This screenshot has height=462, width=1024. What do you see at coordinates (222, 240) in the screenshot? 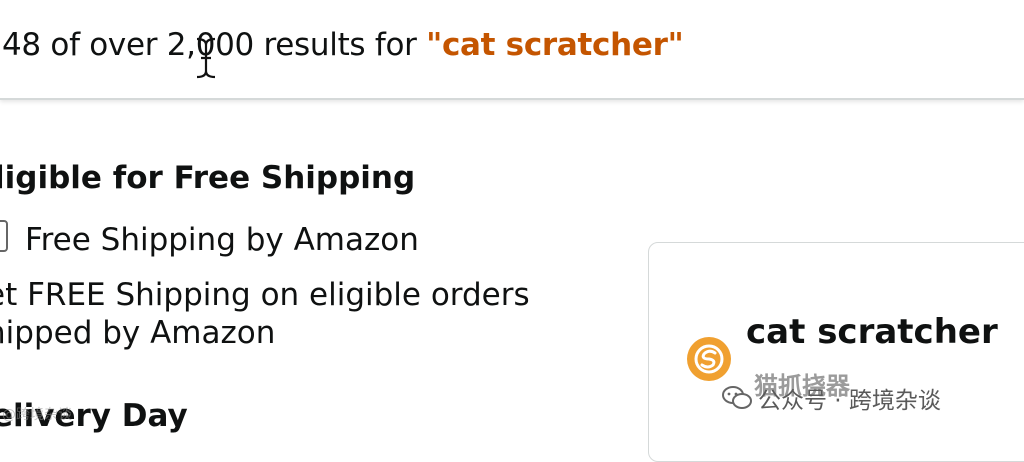
I see `free-shipping-label: Free Shipping by Amazon` at bounding box center [222, 240].